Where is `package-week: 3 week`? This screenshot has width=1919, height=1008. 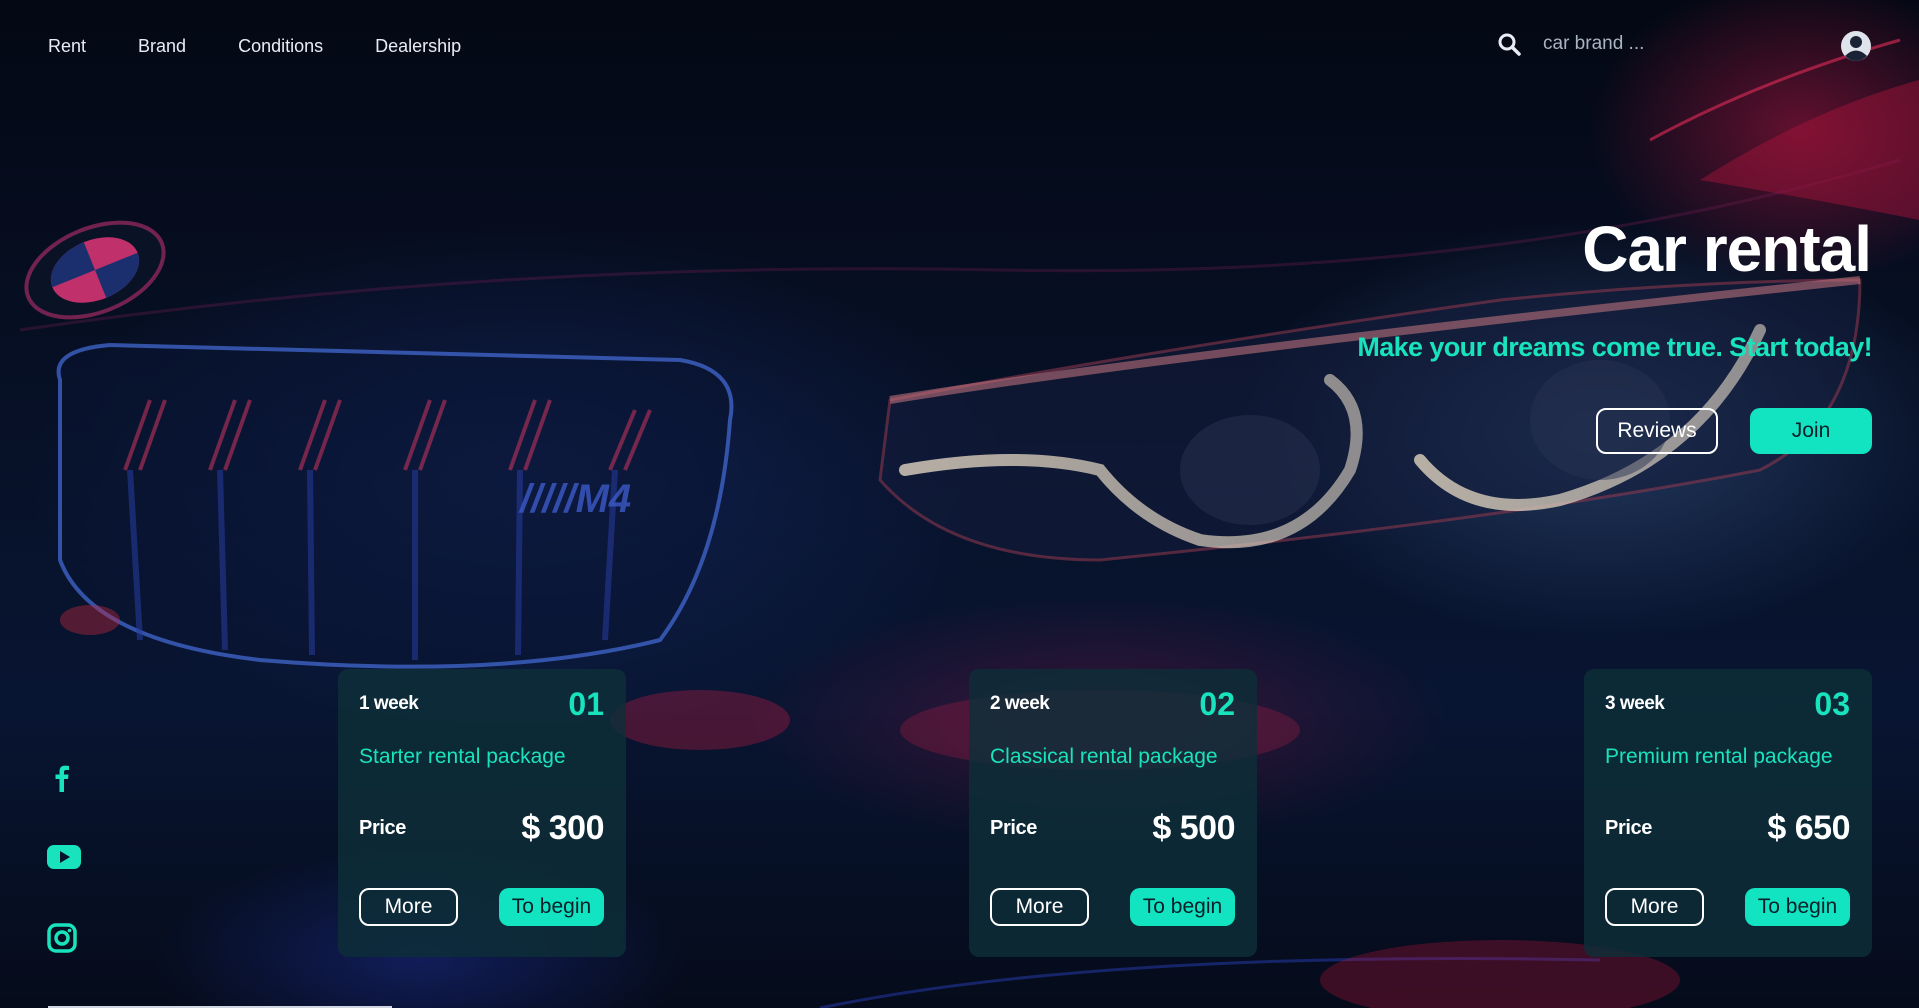
package-week: 3 week is located at coordinates (1635, 703).